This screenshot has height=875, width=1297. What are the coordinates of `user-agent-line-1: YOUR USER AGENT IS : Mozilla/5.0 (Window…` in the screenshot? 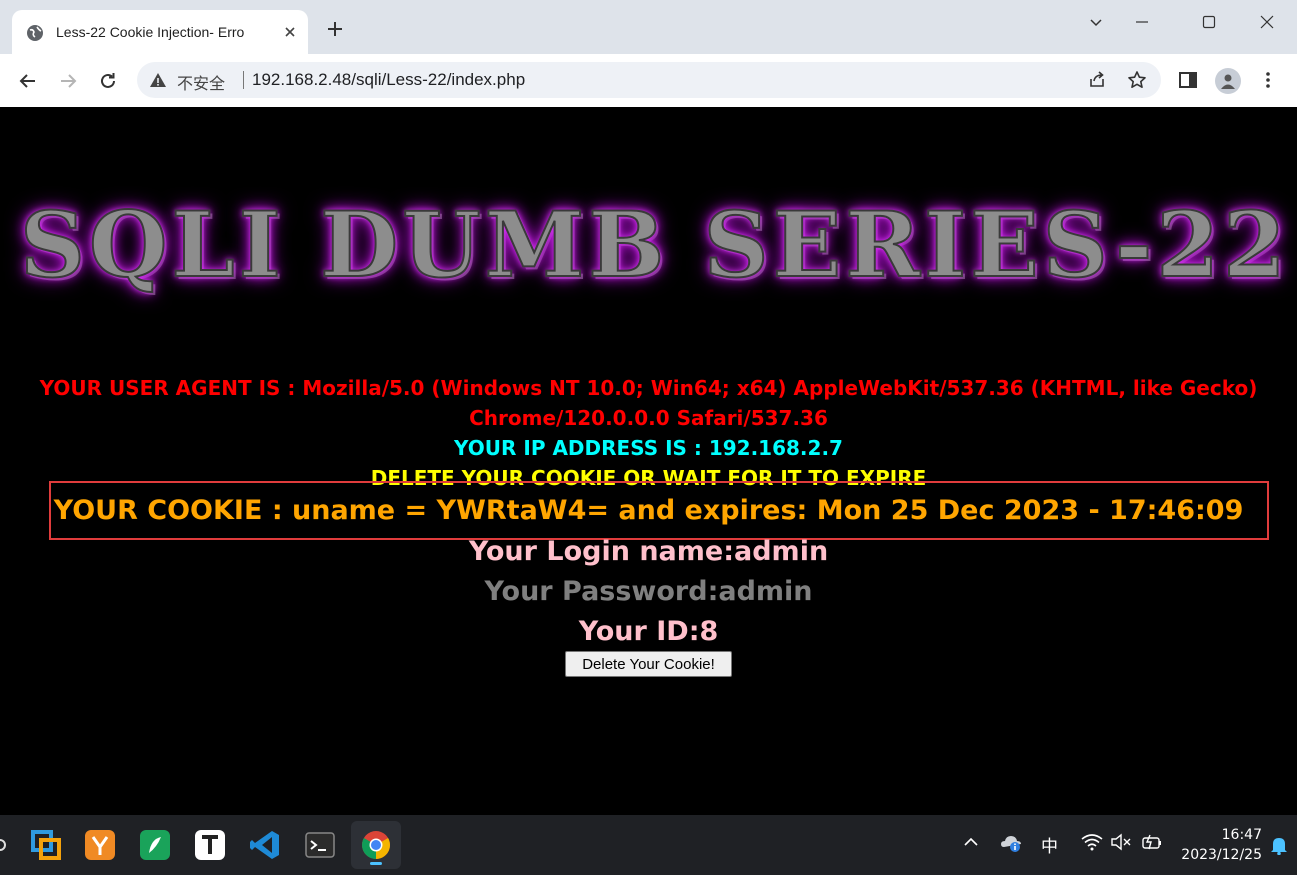 It's located at (648, 388).